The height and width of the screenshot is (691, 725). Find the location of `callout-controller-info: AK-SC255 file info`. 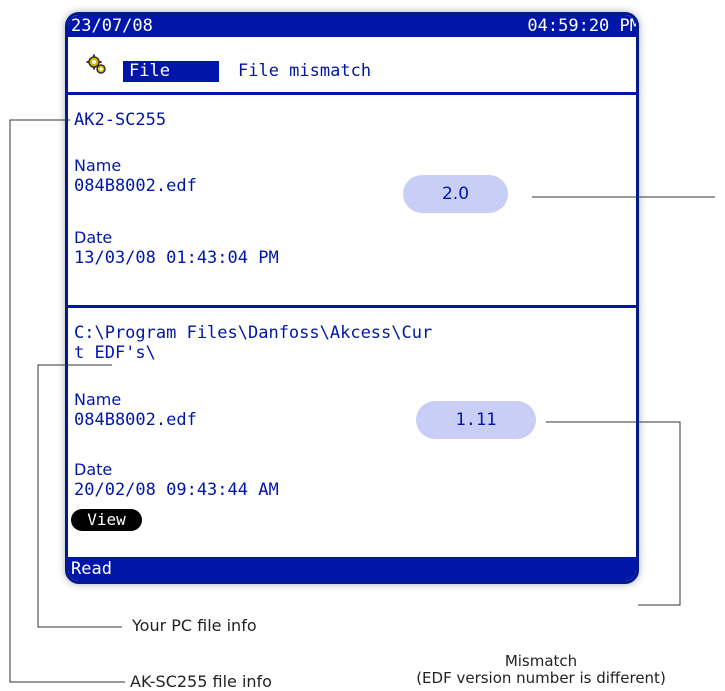

callout-controller-info: AK-SC255 file info is located at coordinates (201, 681).